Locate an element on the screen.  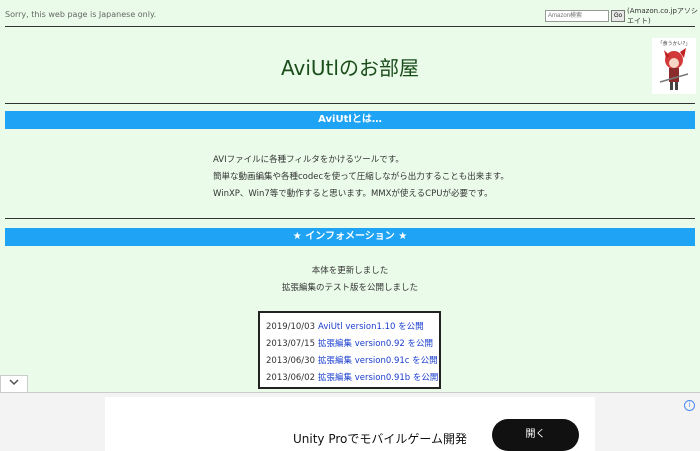
news-date: 2013/06/30 is located at coordinates (290, 361).